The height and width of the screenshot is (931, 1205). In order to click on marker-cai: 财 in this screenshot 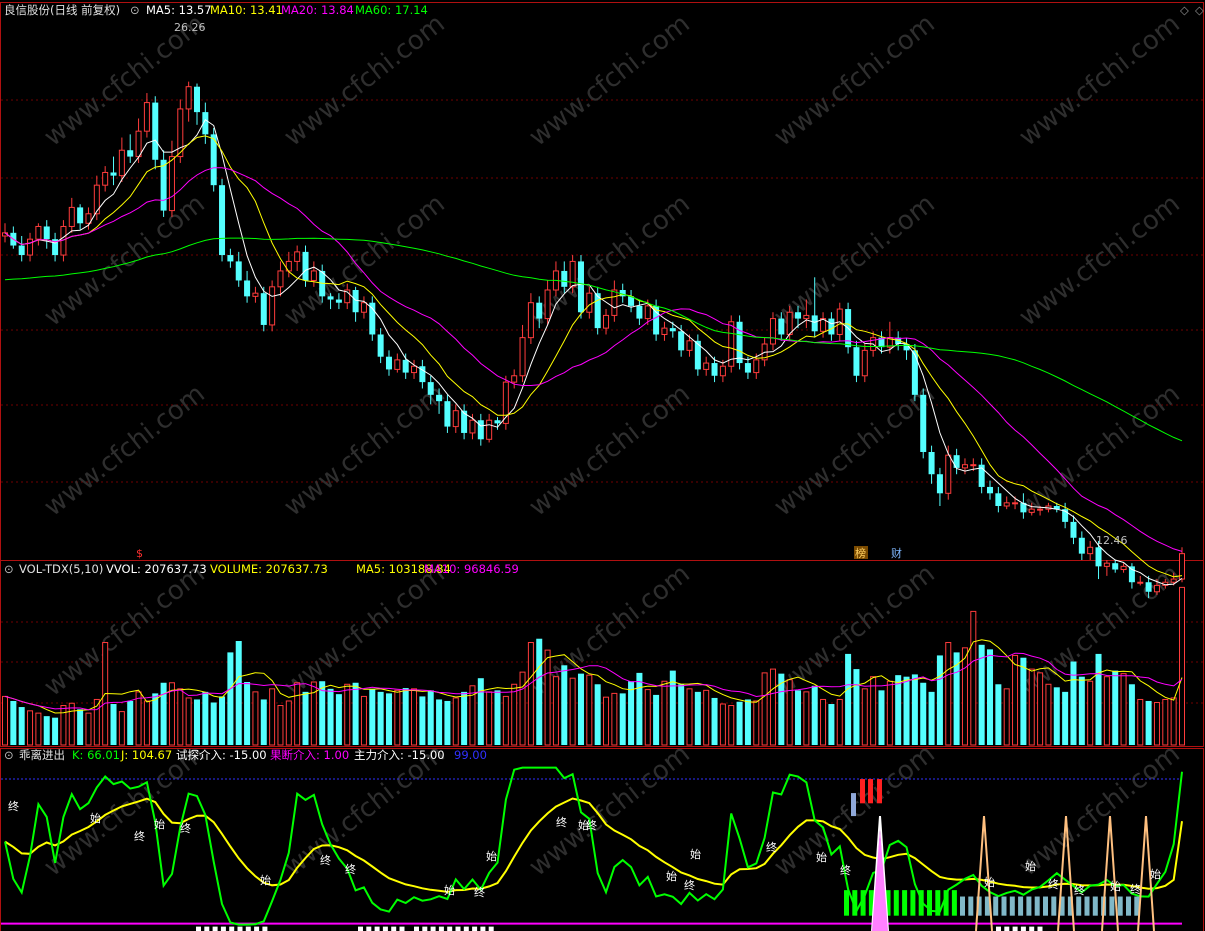, I will do `click(896, 553)`.